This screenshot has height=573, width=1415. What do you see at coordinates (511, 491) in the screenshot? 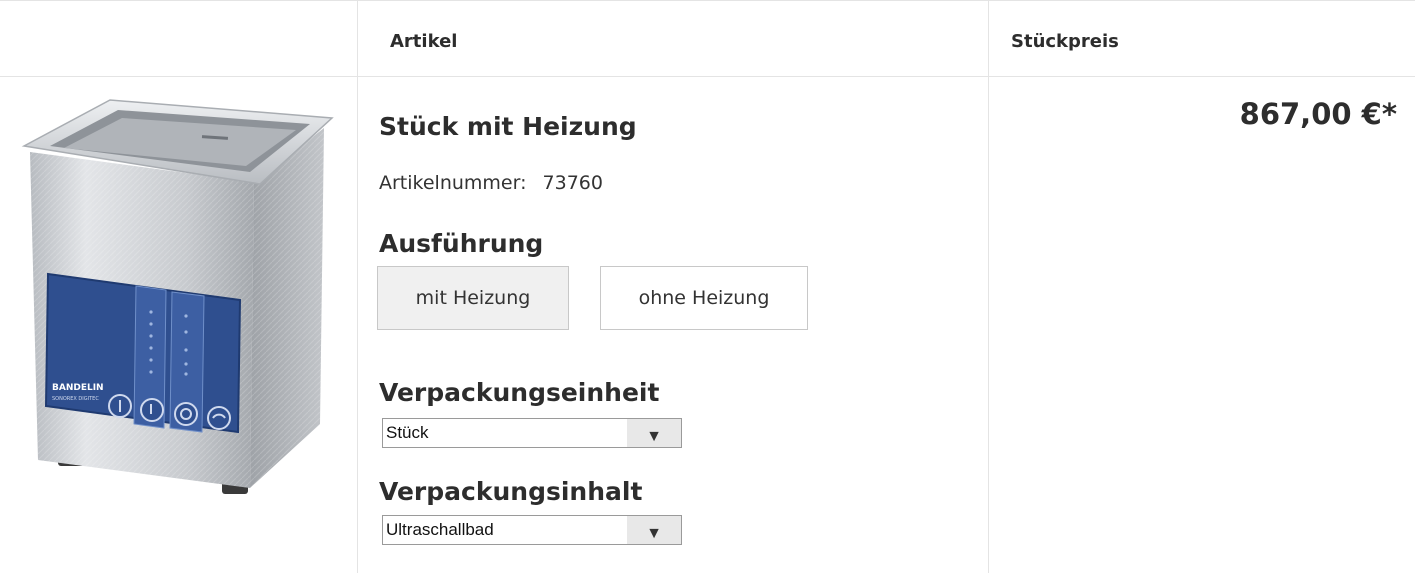
I see `packaging-content-heading: Verpackungsinhalt` at bounding box center [511, 491].